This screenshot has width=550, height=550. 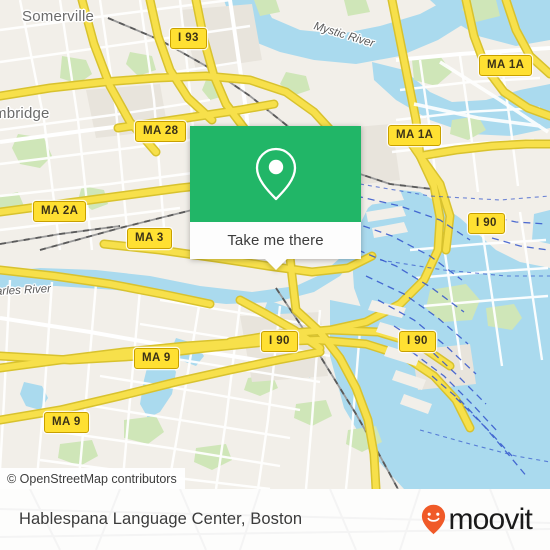 I want to click on location-popup-card: Take me there, so click(x=275, y=198).